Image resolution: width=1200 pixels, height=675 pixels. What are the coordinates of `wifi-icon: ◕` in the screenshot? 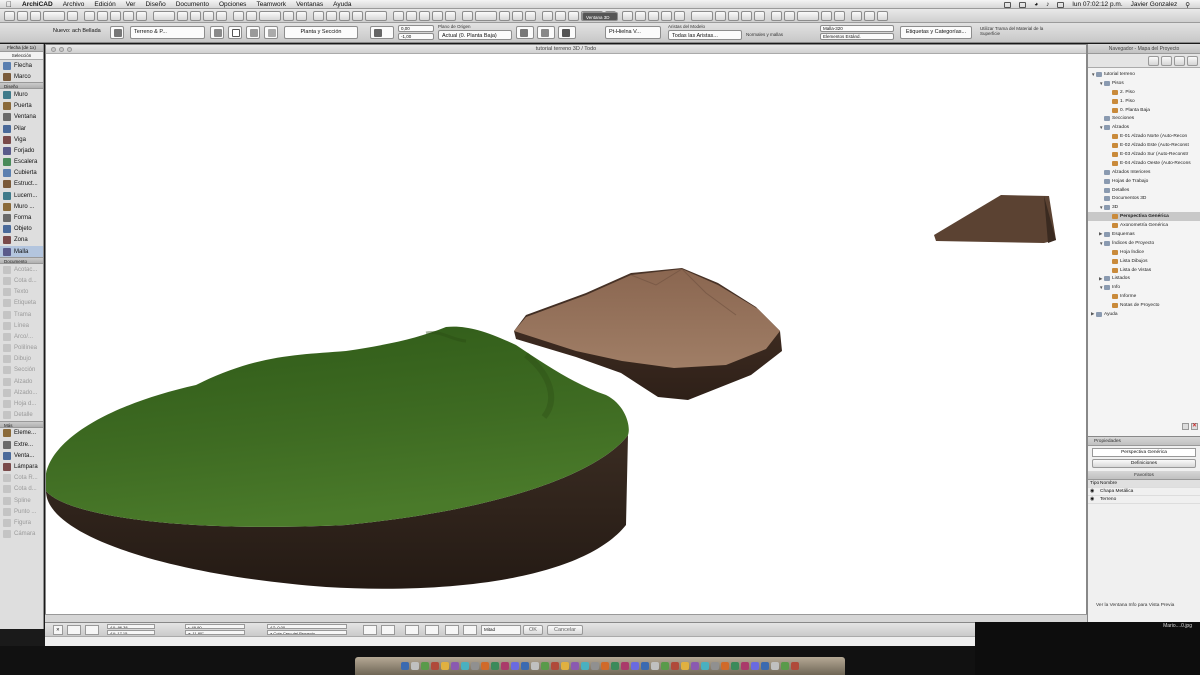 It's located at (1036, 4).